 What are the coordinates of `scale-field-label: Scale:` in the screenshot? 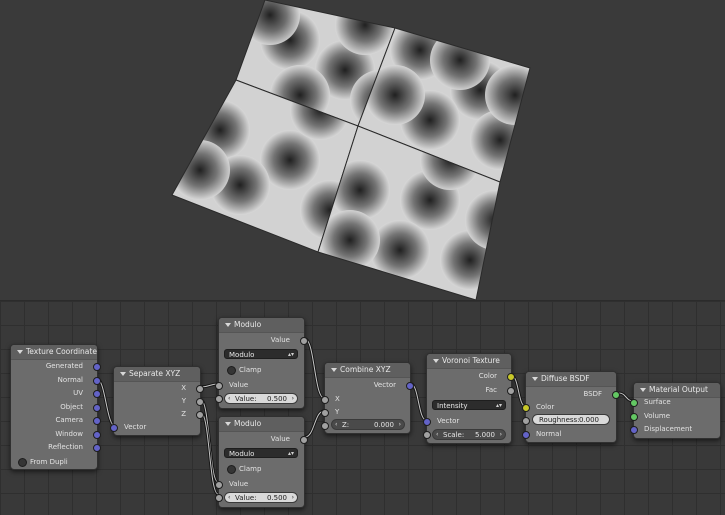 It's located at (454, 435).